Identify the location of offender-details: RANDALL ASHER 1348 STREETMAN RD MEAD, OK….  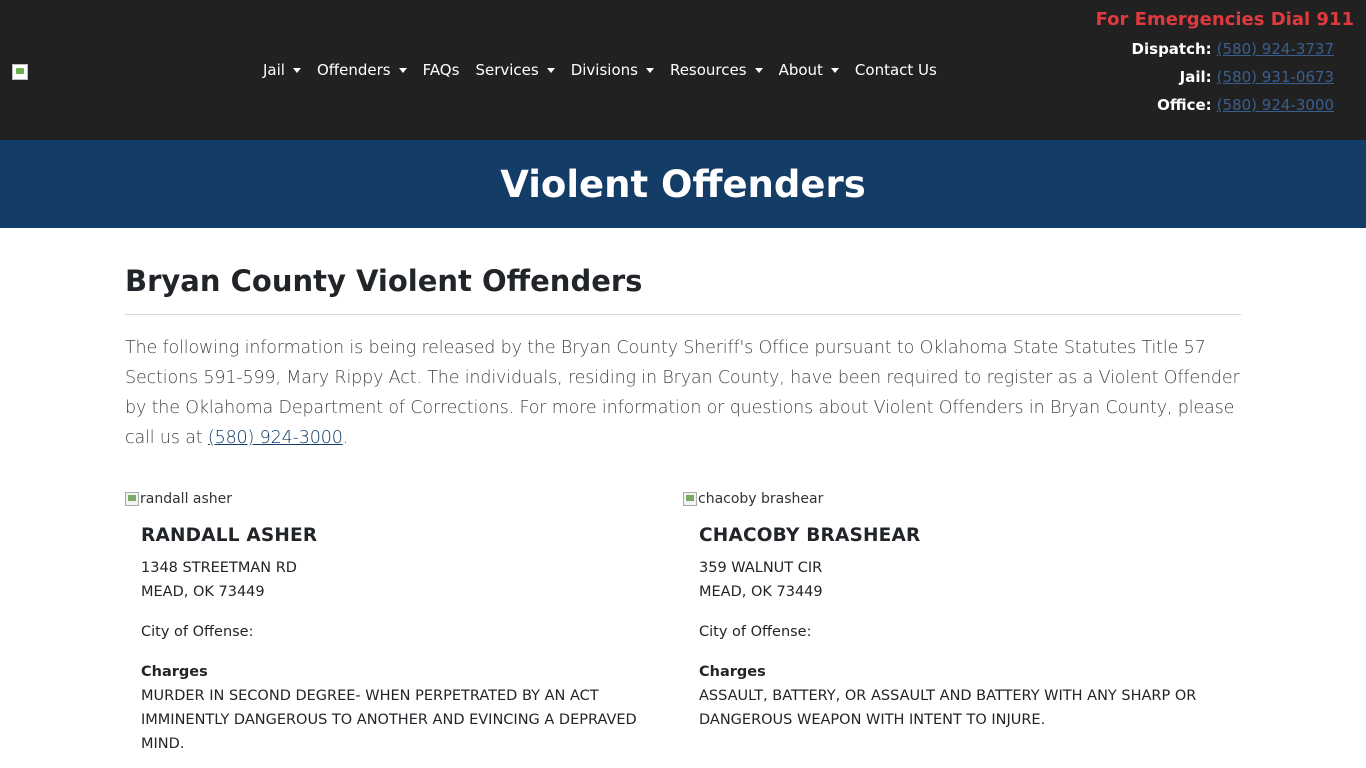
(404, 633).